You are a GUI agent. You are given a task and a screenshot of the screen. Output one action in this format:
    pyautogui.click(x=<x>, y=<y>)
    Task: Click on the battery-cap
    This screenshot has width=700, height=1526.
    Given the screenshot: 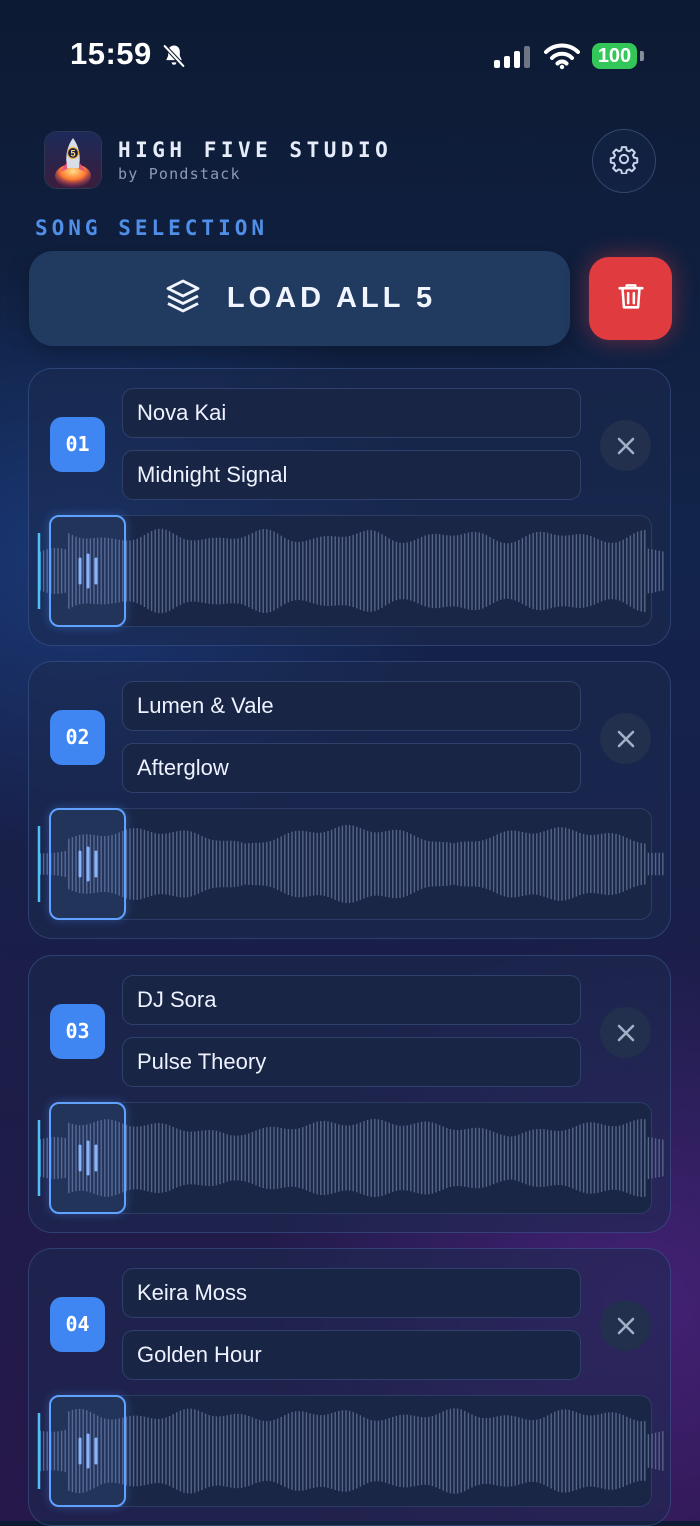 What is the action you would take?
    pyautogui.click(x=642, y=56)
    